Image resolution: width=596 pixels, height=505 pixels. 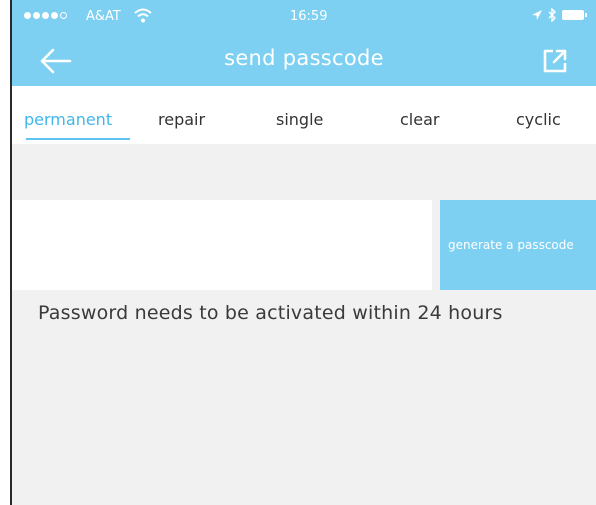 I want to click on active-tab-indicator, so click(x=78, y=139).